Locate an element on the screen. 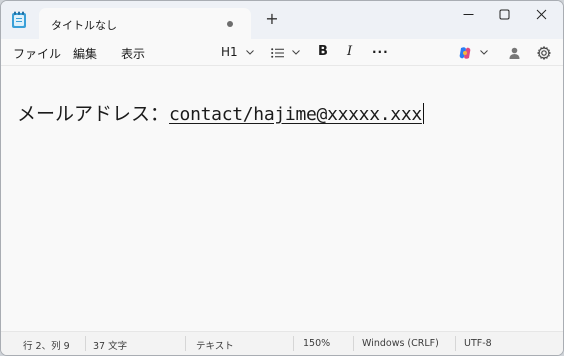 This screenshot has height=356, width=564. close-icon is located at coordinates (541, 14).